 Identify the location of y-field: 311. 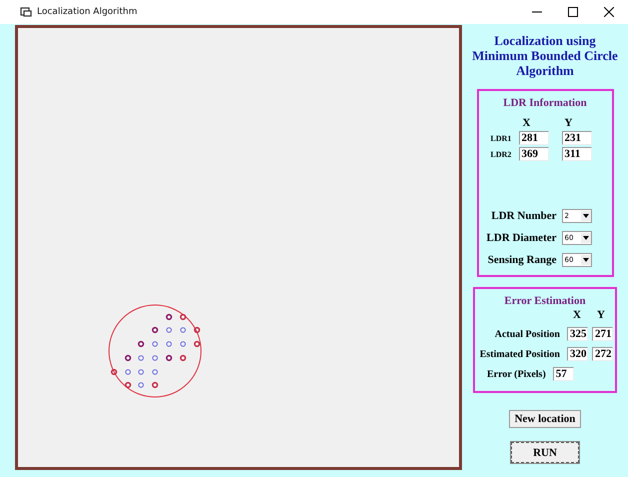
(577, 154).